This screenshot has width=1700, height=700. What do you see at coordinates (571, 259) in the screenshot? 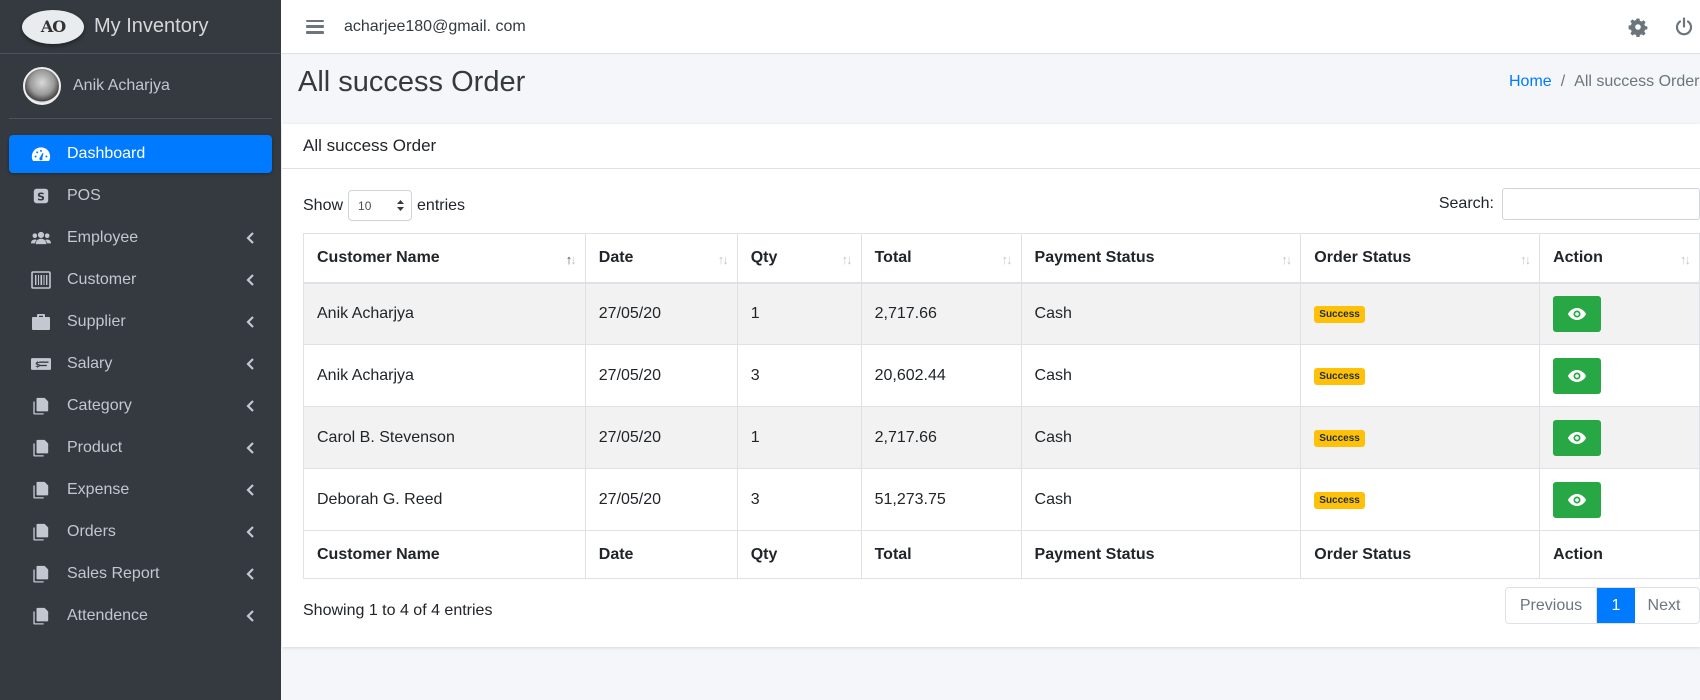
I see `sort-asc-icon: ↑↓` at bounding box center [571, 259].